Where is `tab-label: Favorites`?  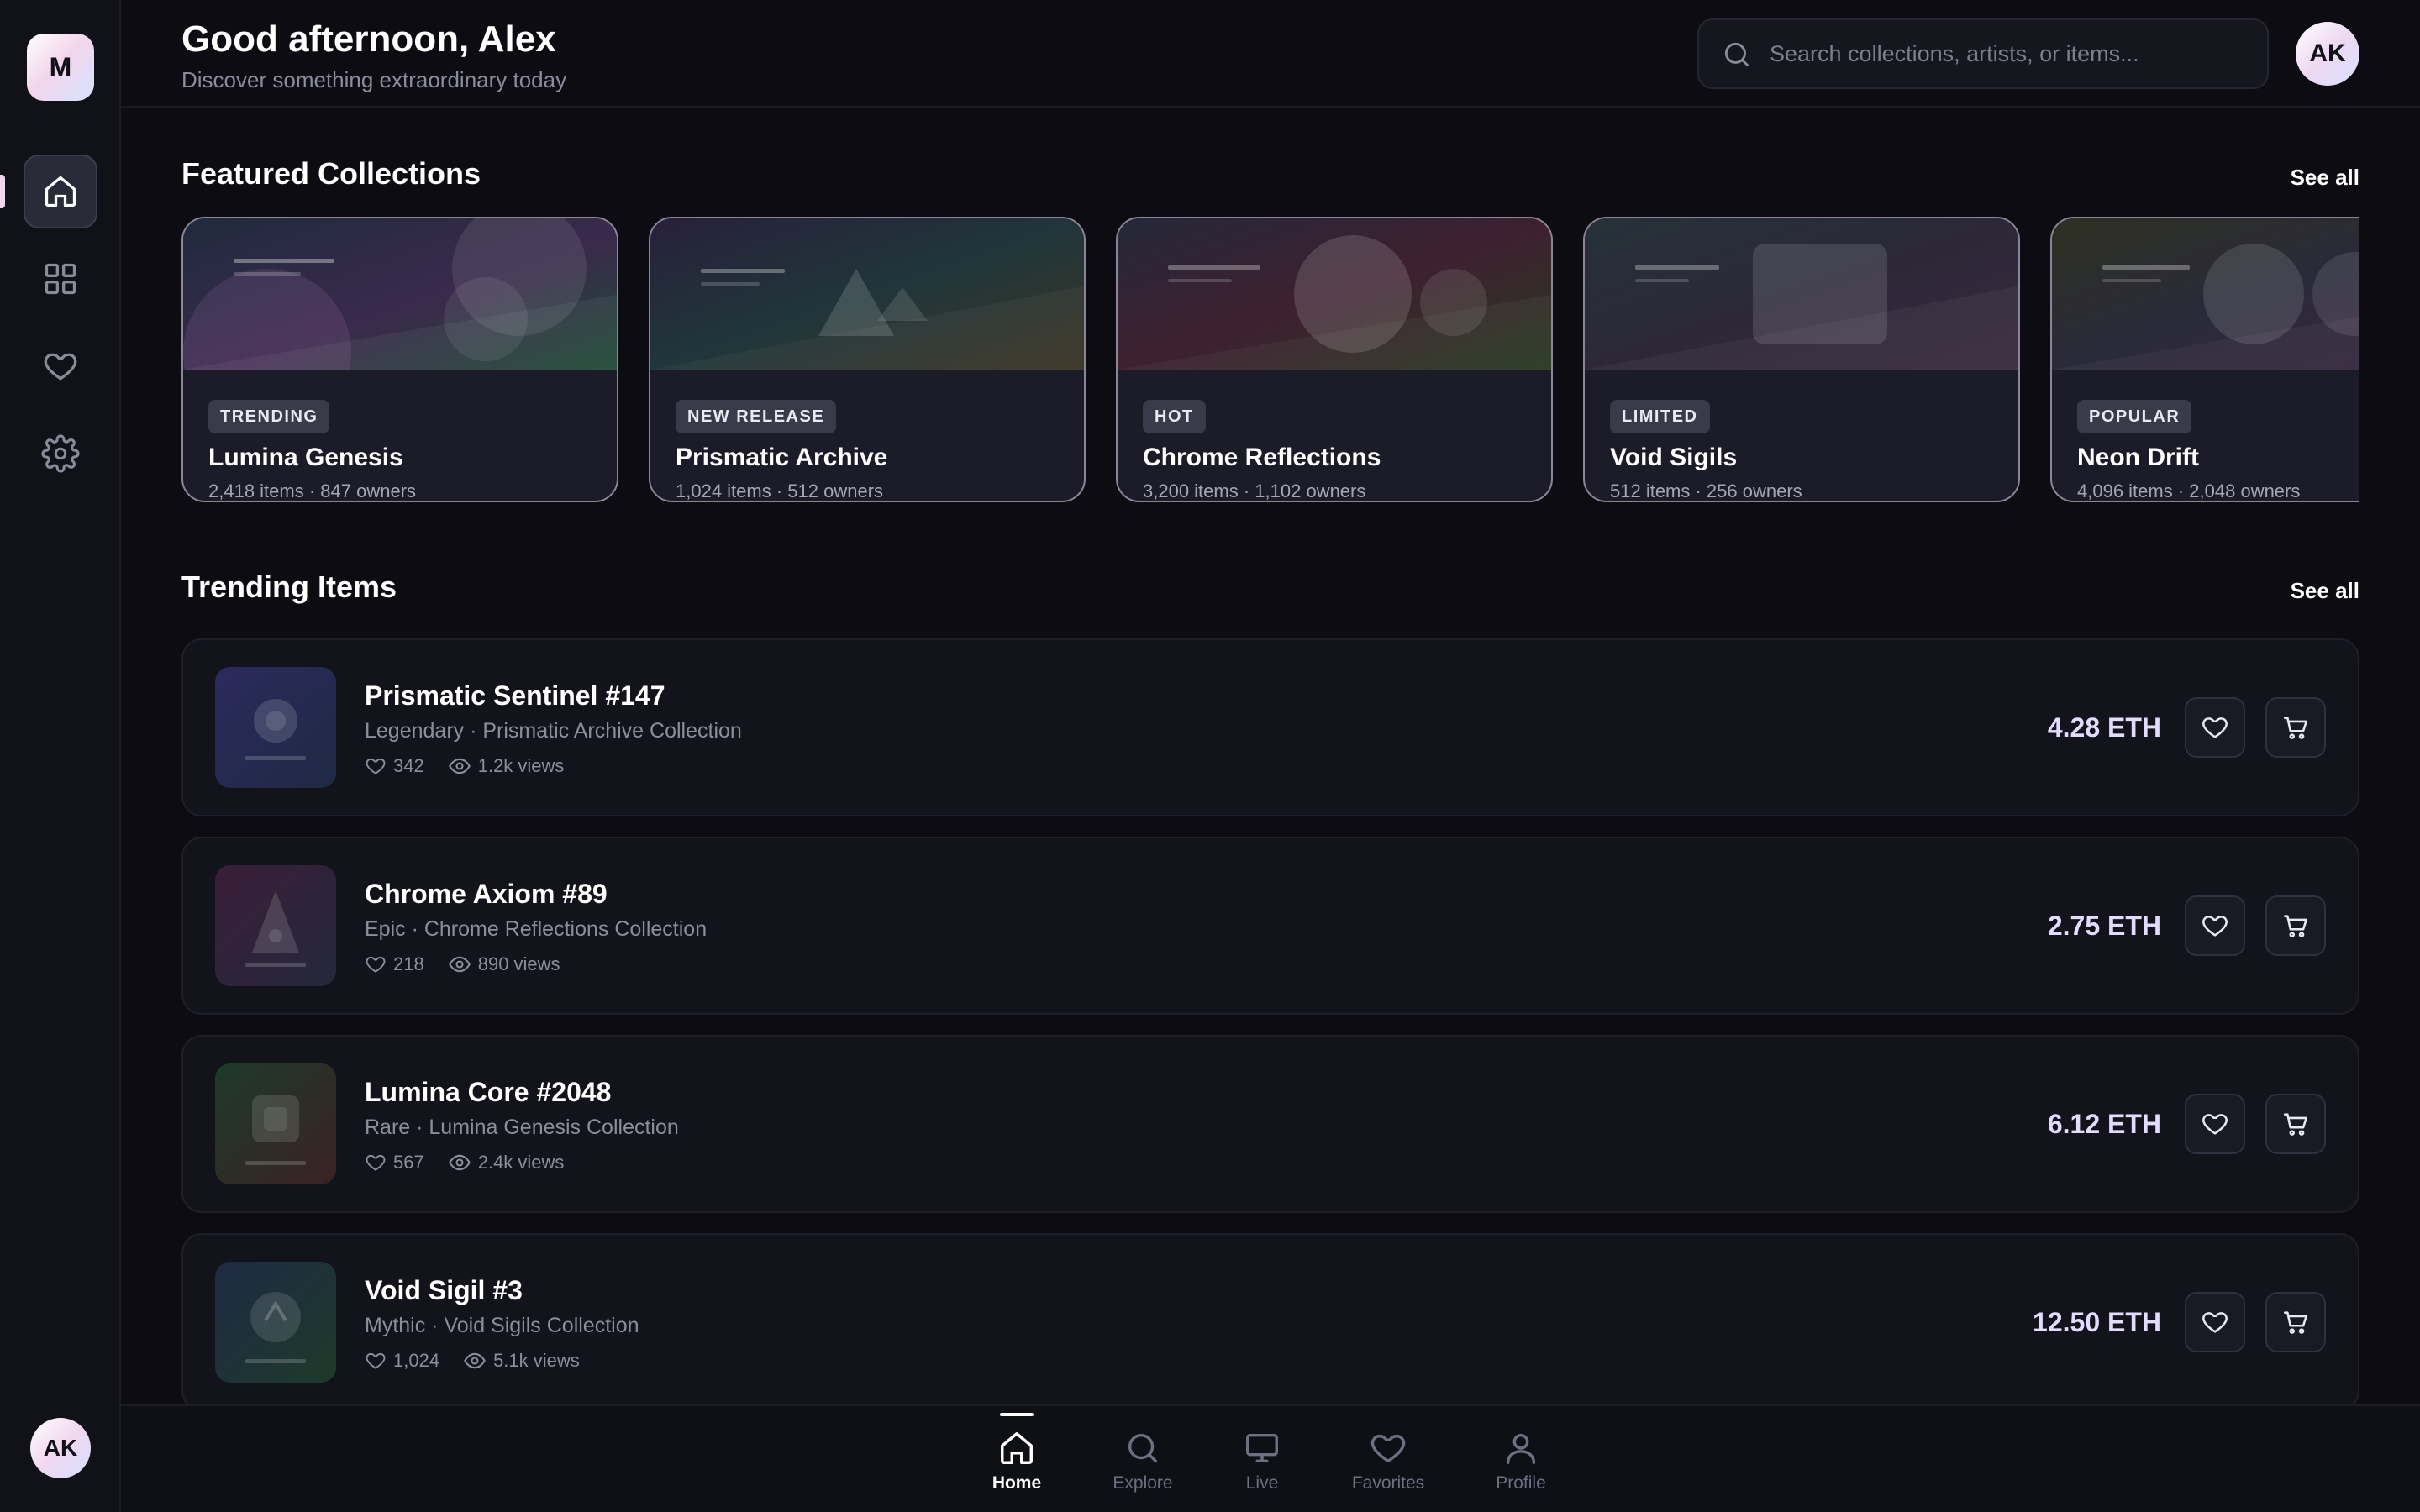
tab-label: Favorites is located at coordinates (1388, 1483).